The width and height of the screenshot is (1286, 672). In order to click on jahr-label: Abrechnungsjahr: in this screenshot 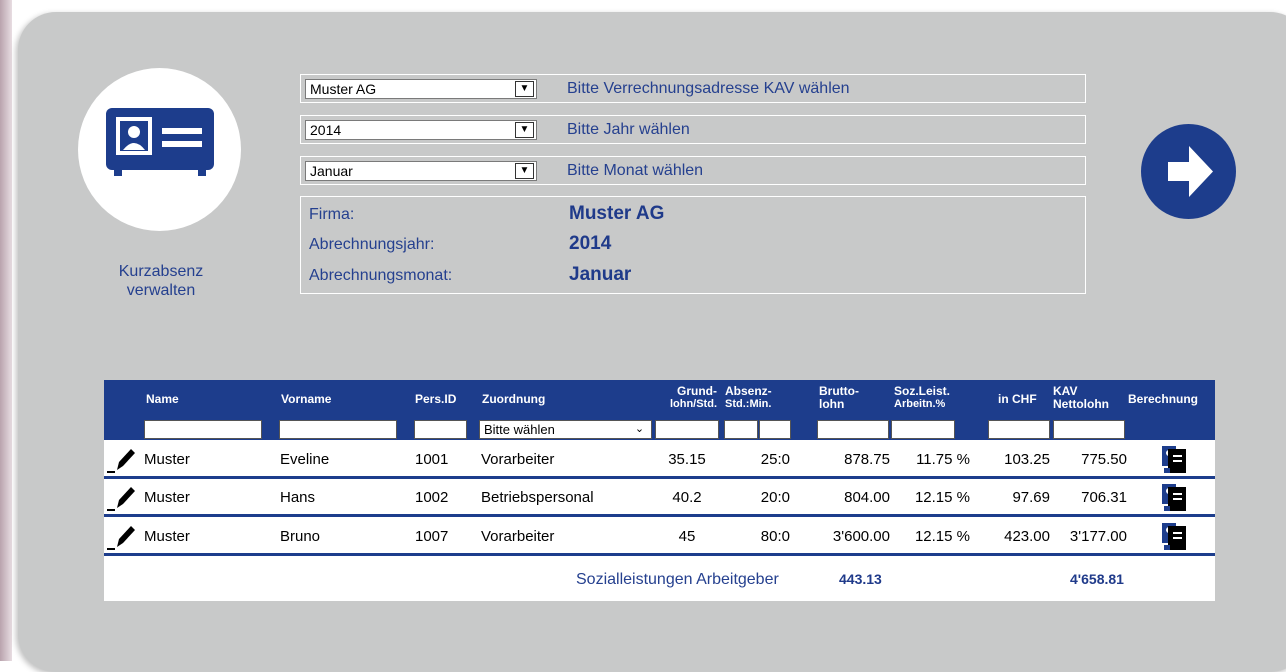, I will do `click(372, 244)`.